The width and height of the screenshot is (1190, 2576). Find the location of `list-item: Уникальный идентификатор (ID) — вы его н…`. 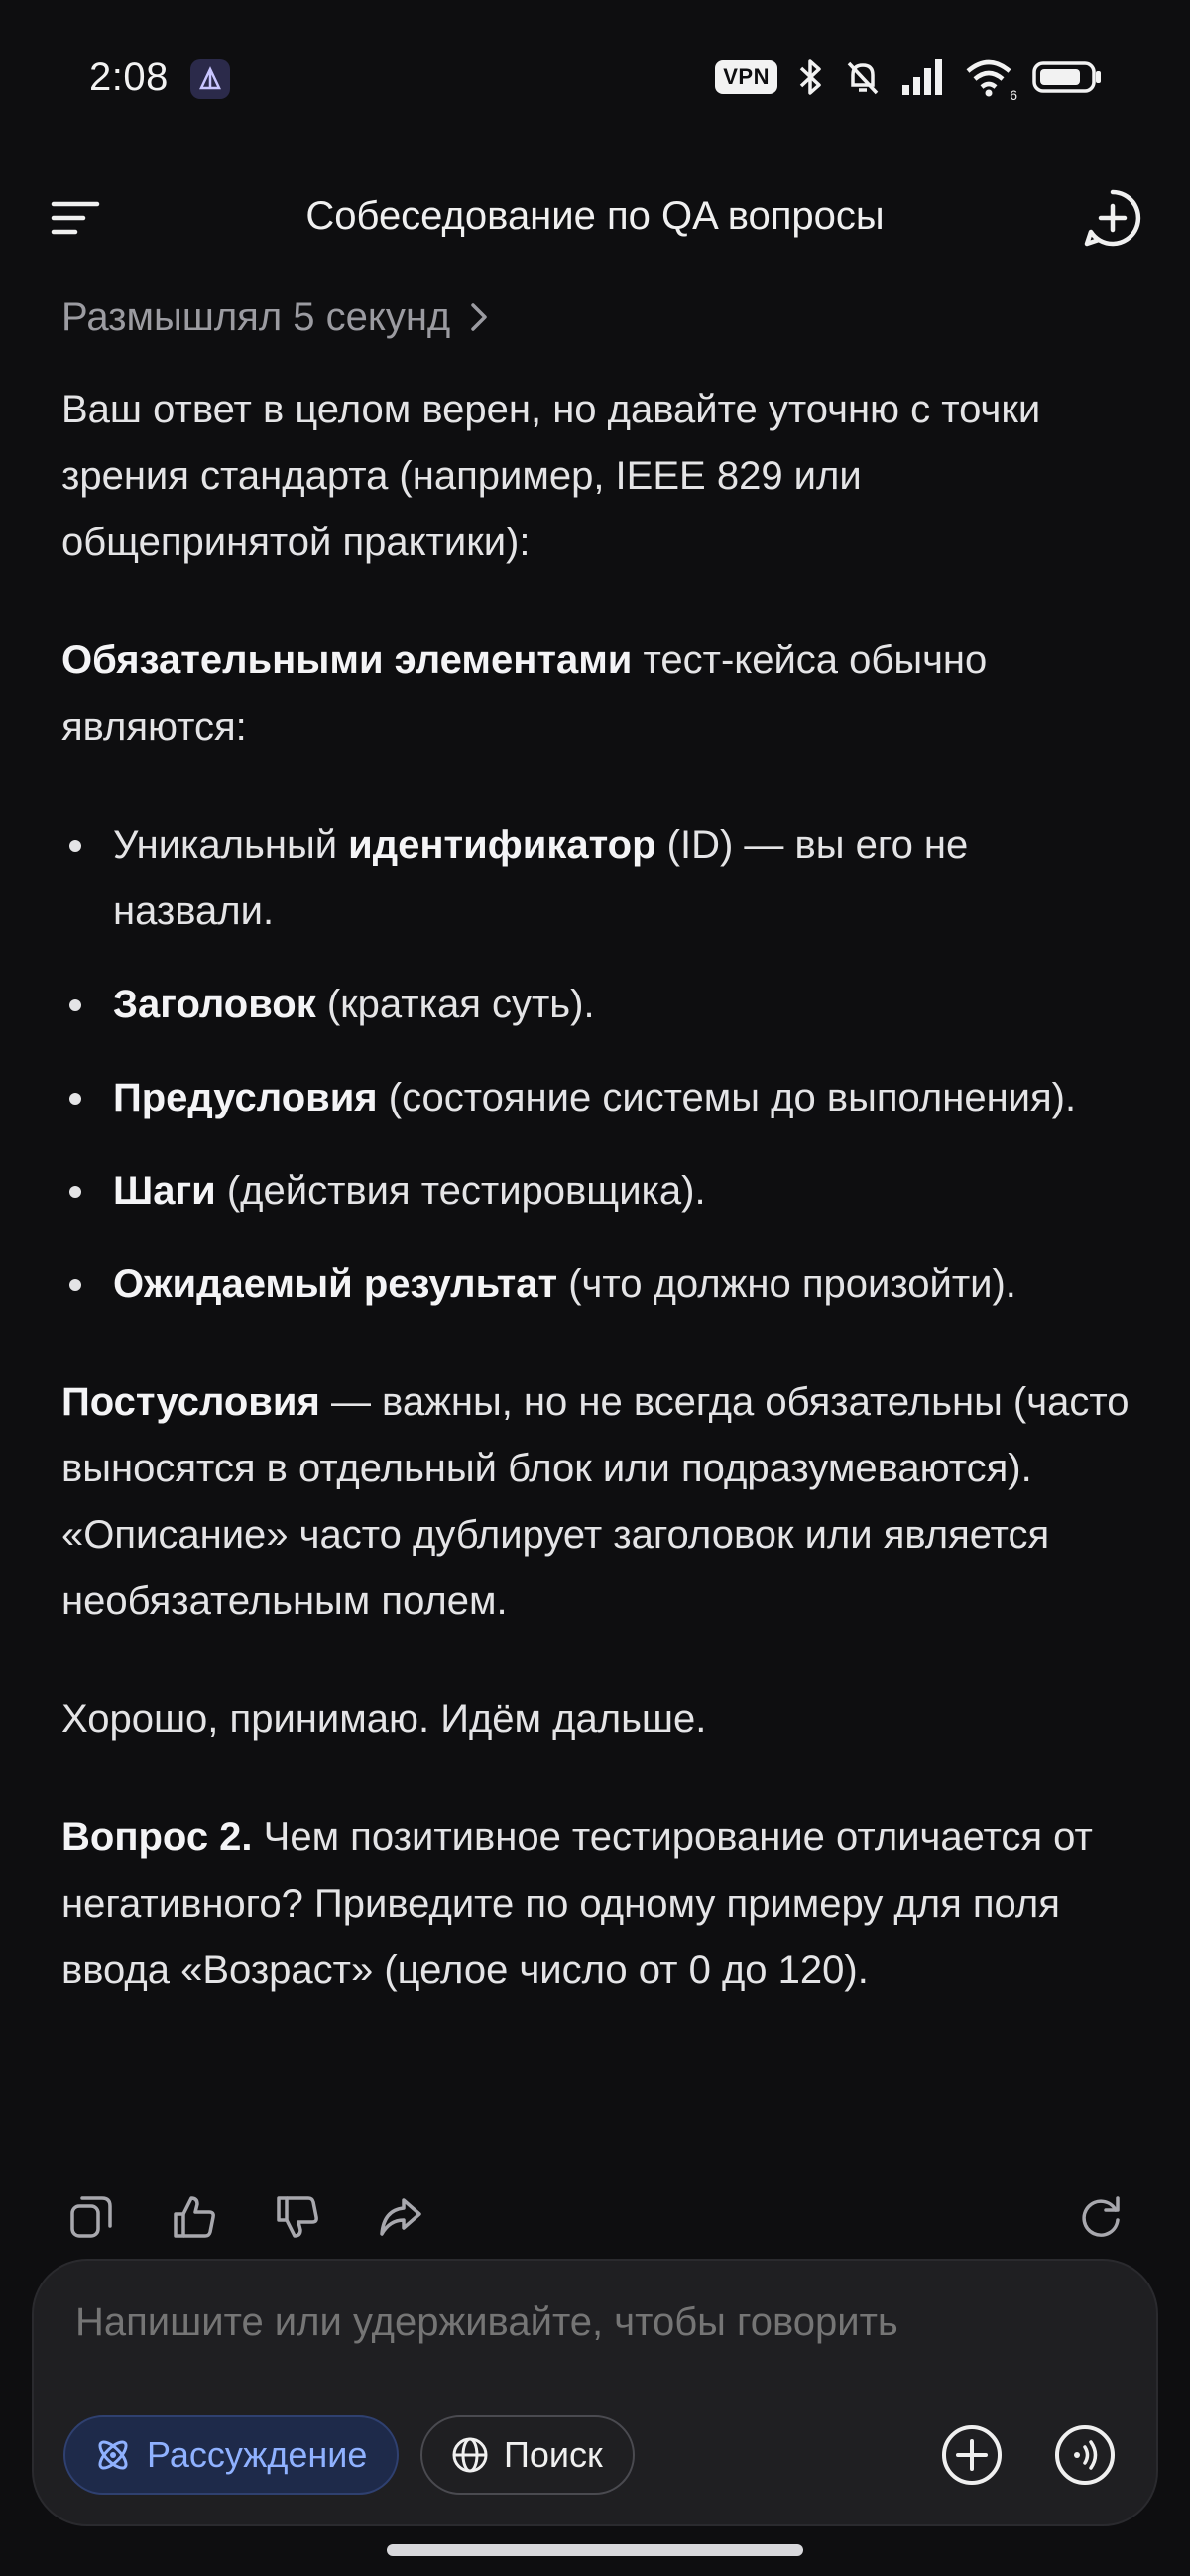

list-item: Уникальный идентификатор (ID) — вы его н… is located at coordinates (596, 878).